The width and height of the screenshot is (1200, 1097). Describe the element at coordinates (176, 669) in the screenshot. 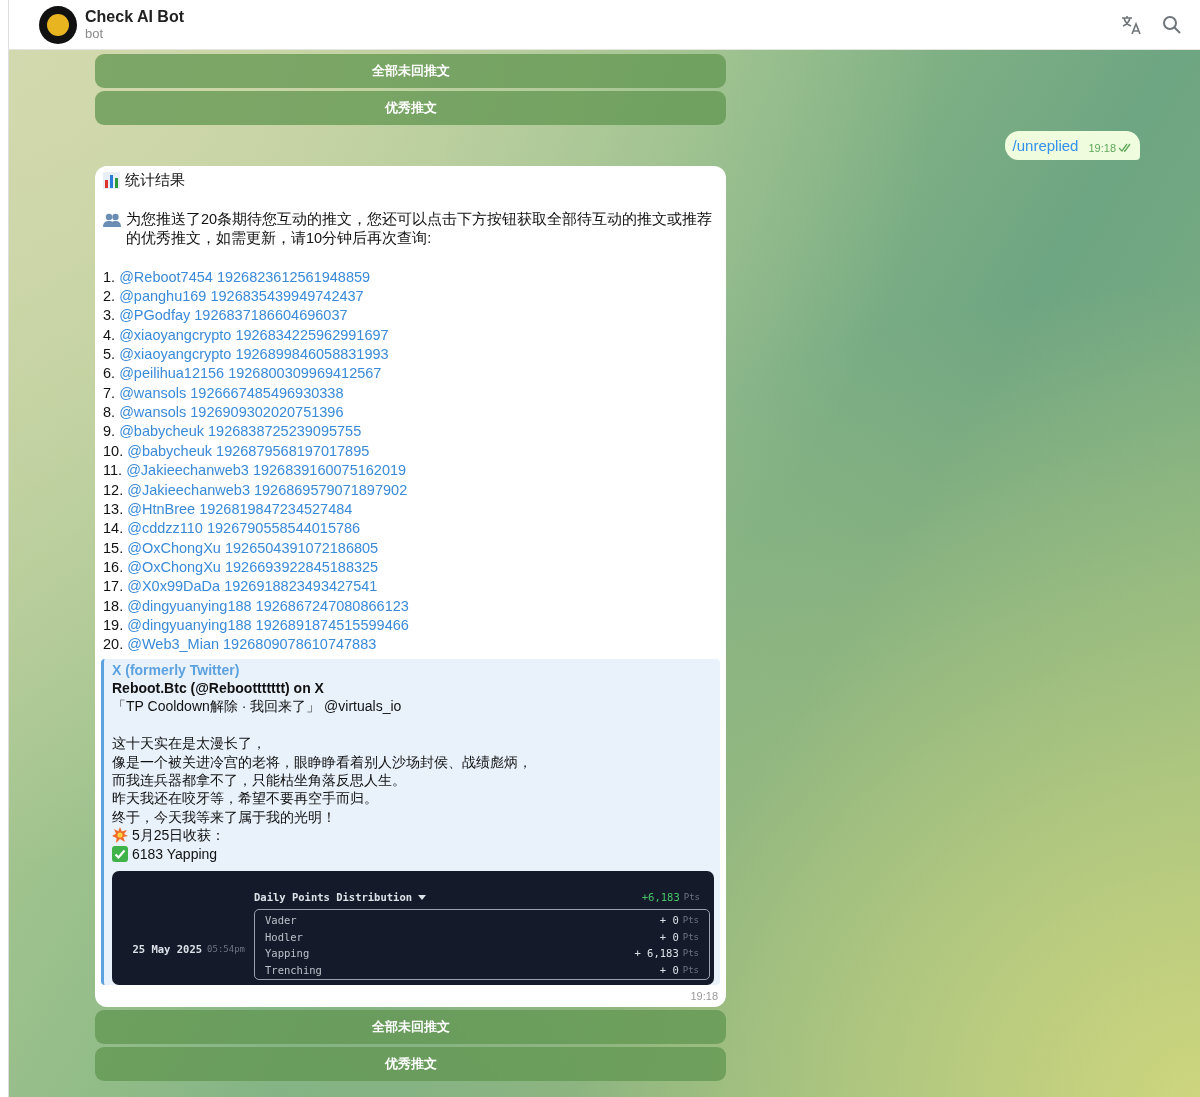

I see `preview-site: X (formerly Twitter)` at that location.